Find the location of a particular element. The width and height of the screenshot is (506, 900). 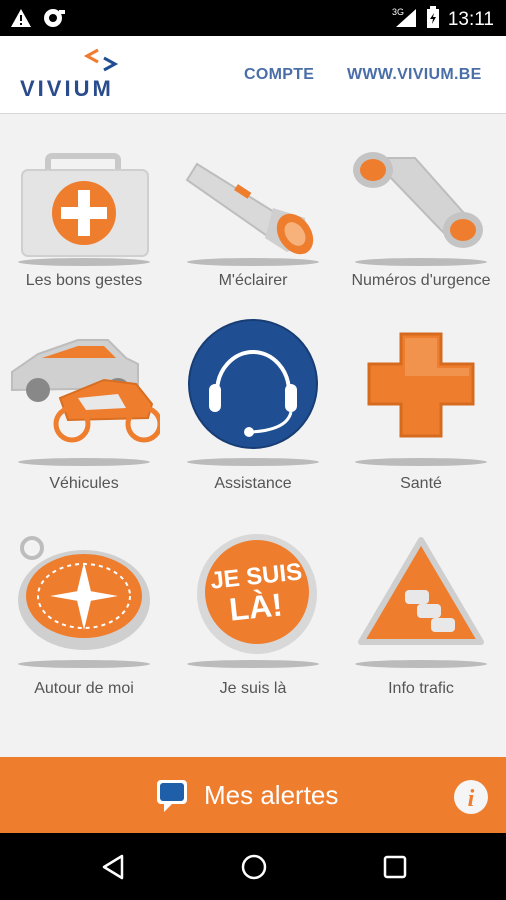

logo-arrows-icon is located at coordinates (101, 60).